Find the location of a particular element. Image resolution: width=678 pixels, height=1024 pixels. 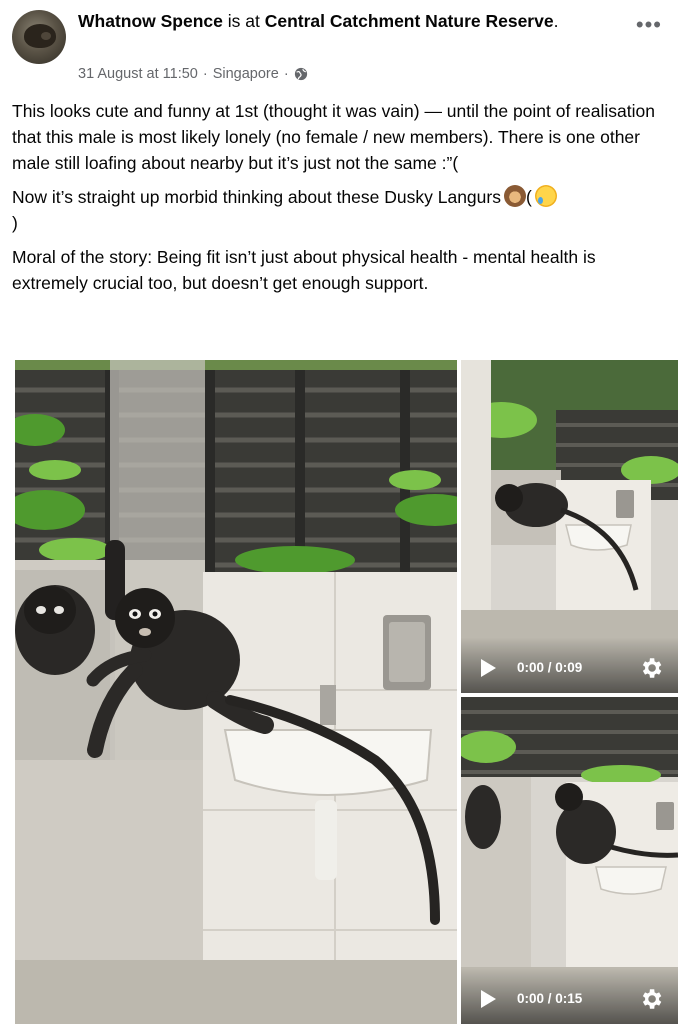

location-suffix: . is located at coordinates (556, 21).